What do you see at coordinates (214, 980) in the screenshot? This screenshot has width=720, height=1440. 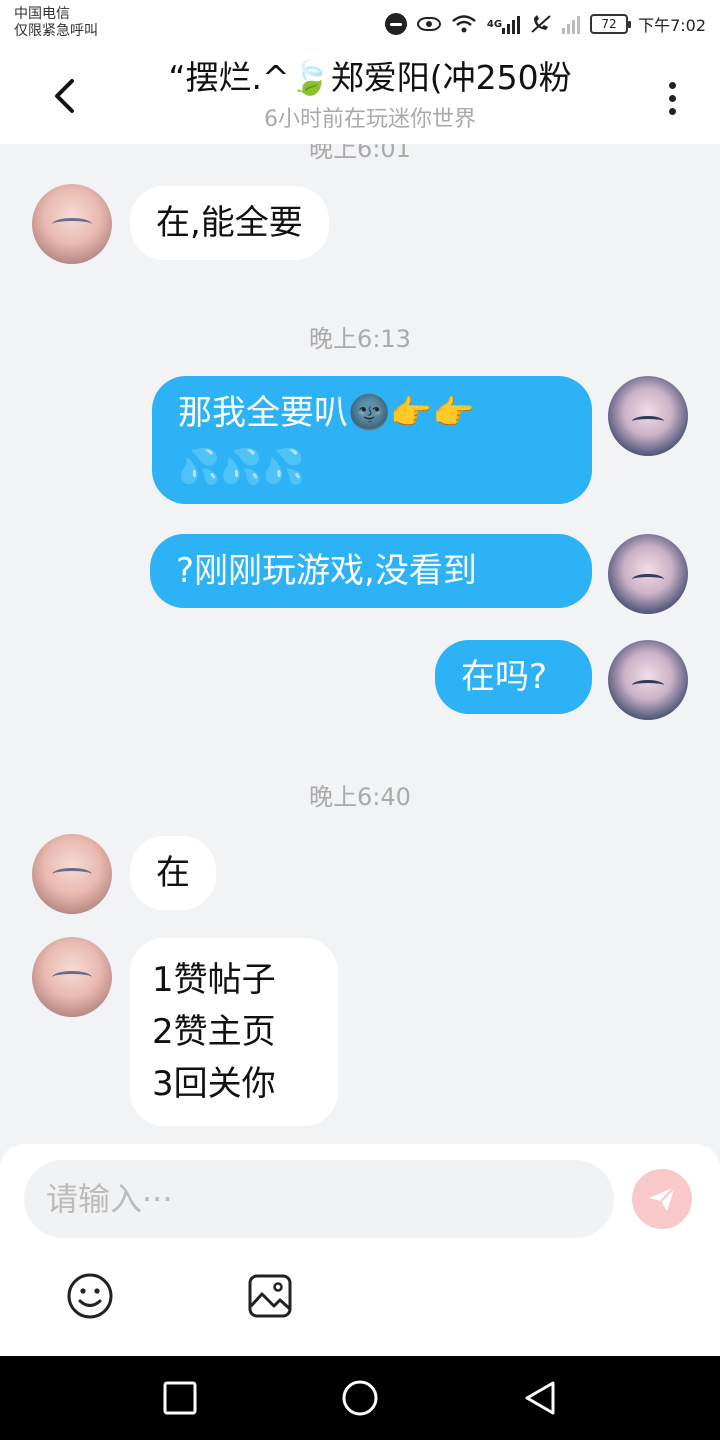 I see `message-line: 1赞帖子` at bounding box center [214, 980].